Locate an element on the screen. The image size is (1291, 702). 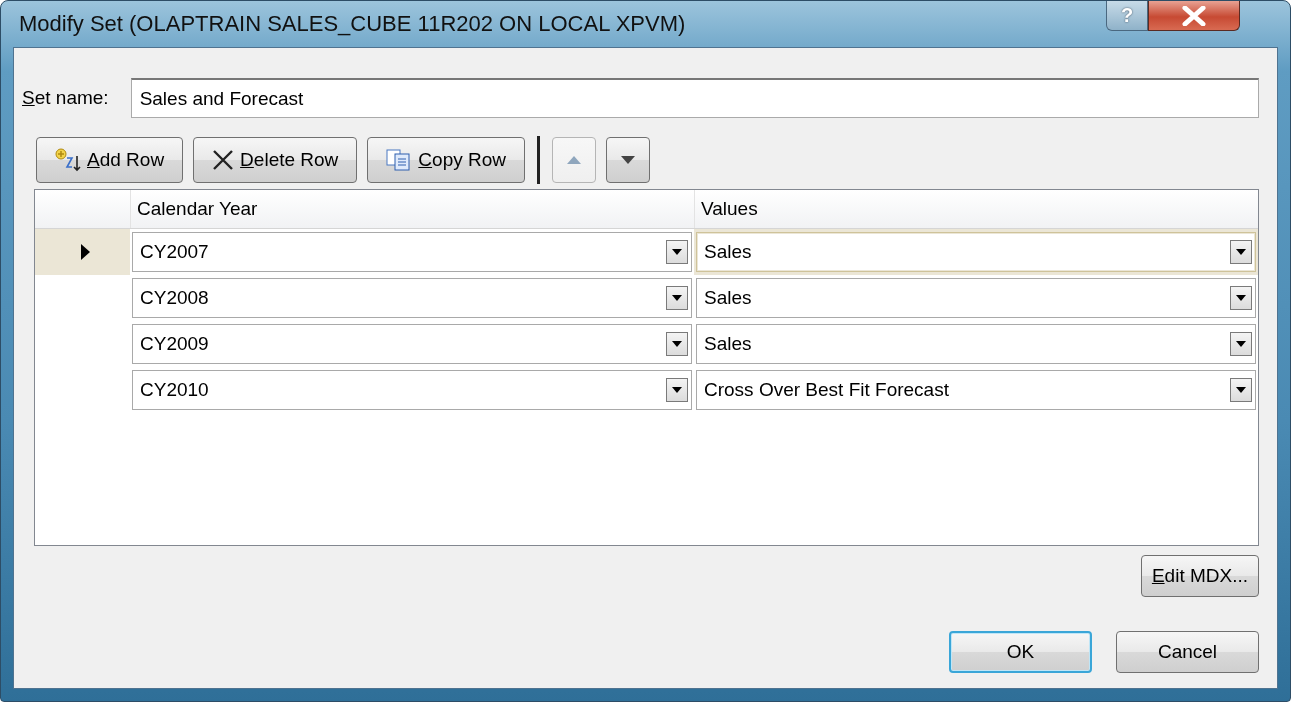
ok-button: OK is located at coordinates (1020, 652).